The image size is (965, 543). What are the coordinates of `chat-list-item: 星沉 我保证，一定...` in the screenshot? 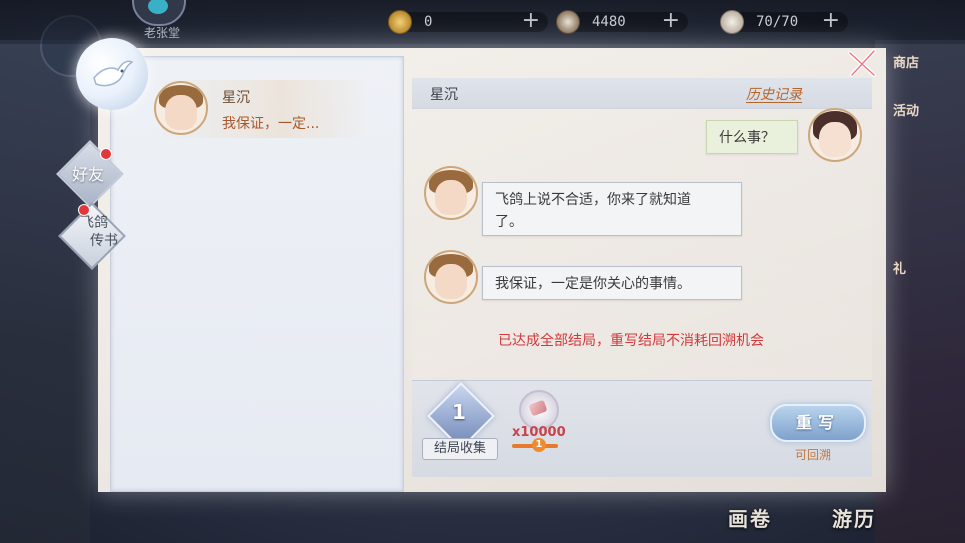 It's located at (261, 109).